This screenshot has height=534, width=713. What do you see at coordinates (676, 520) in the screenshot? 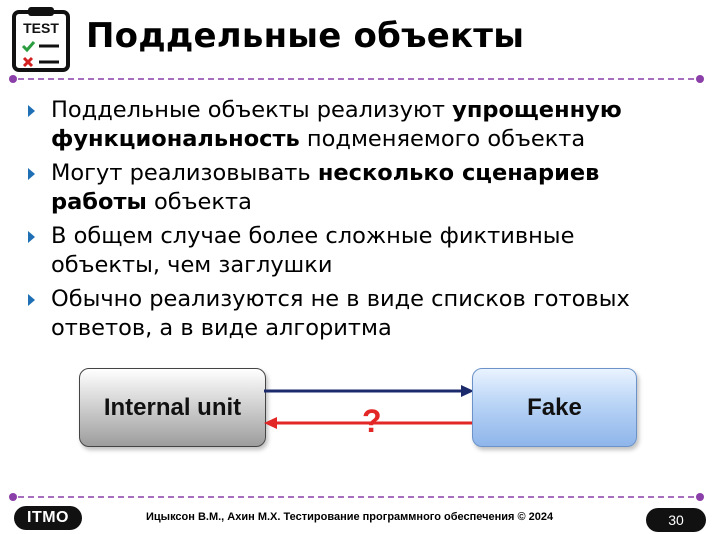
I see `page-number: 30` at bounding box center [676, 520].